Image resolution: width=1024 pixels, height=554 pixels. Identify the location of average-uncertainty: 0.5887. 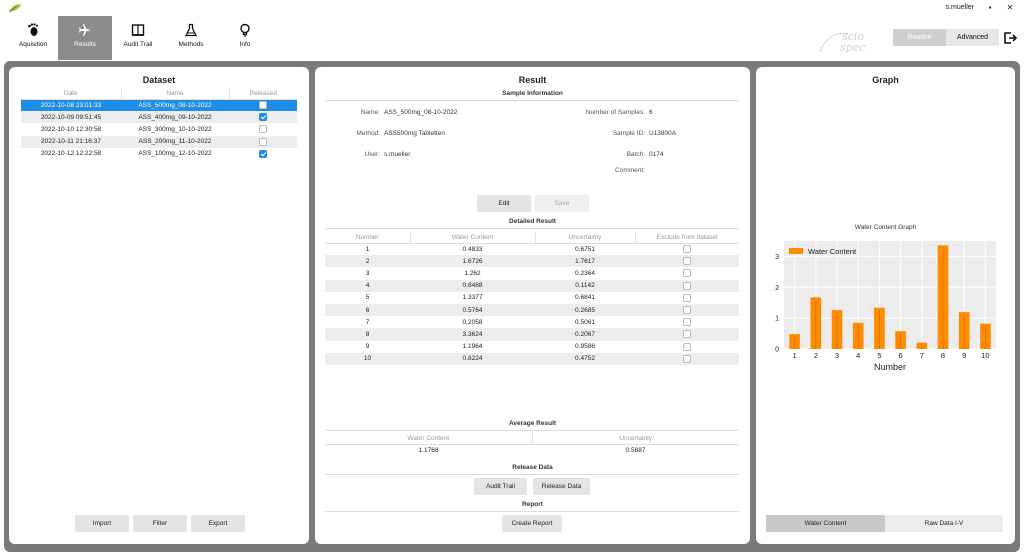
(635, 450).